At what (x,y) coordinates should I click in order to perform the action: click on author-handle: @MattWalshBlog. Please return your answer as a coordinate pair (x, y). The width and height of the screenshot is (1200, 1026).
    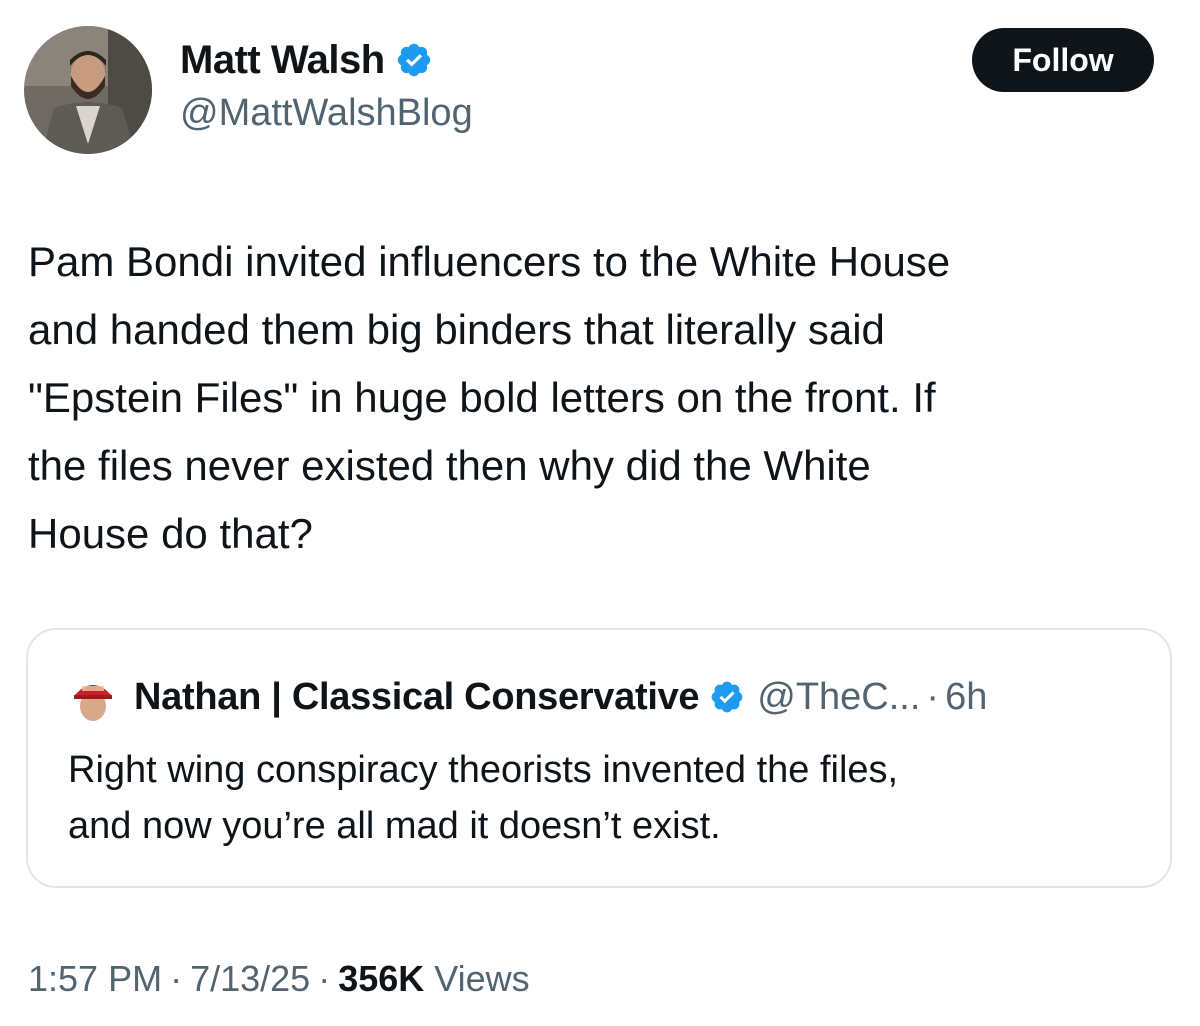
    Looking at the image, I should click on (326, 113).